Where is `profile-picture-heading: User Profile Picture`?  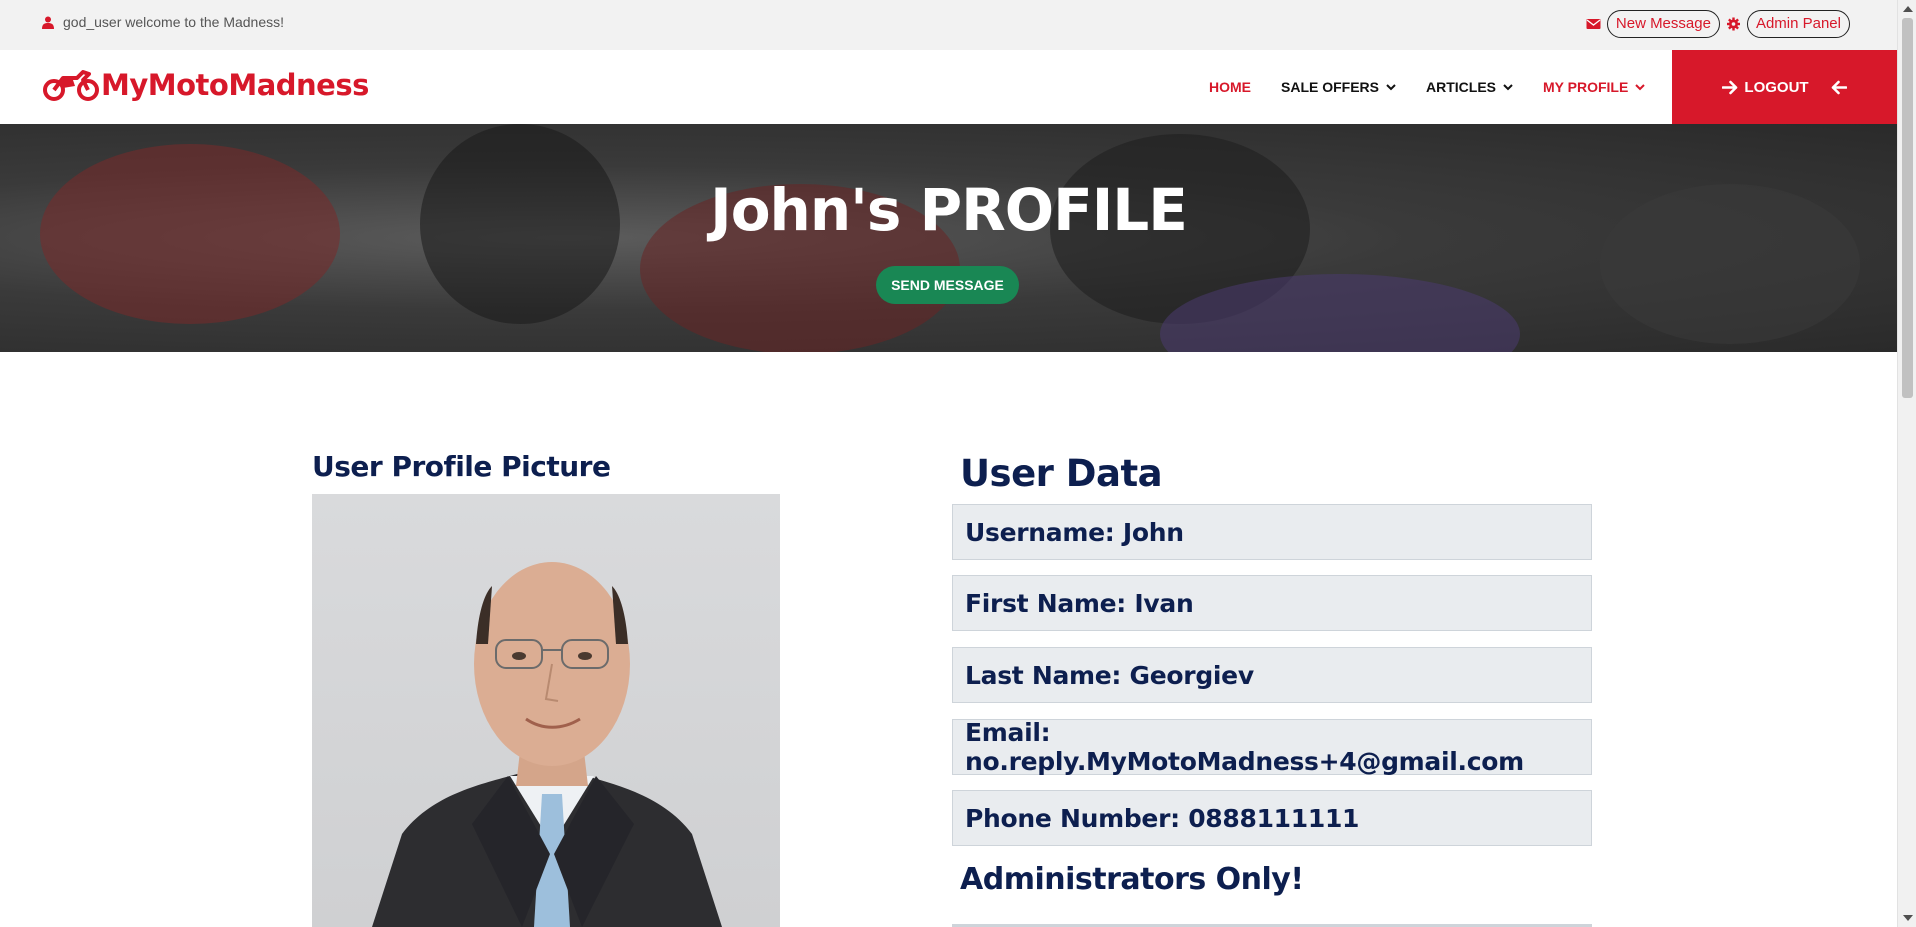 profile-picture-heading: User Profile Picture is located at coordinates (461, 466).